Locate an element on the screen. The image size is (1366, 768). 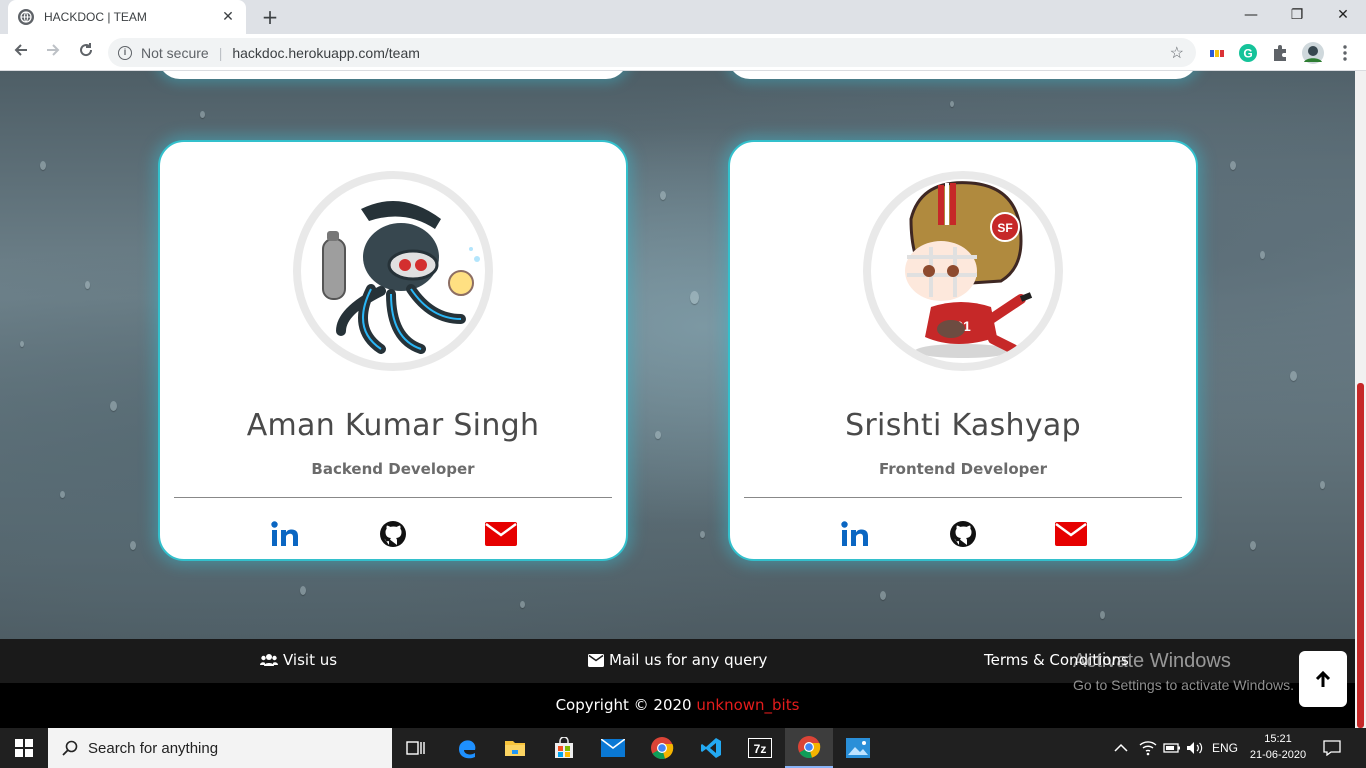
avatar: SF 21 is located at coordinates (963, 271).